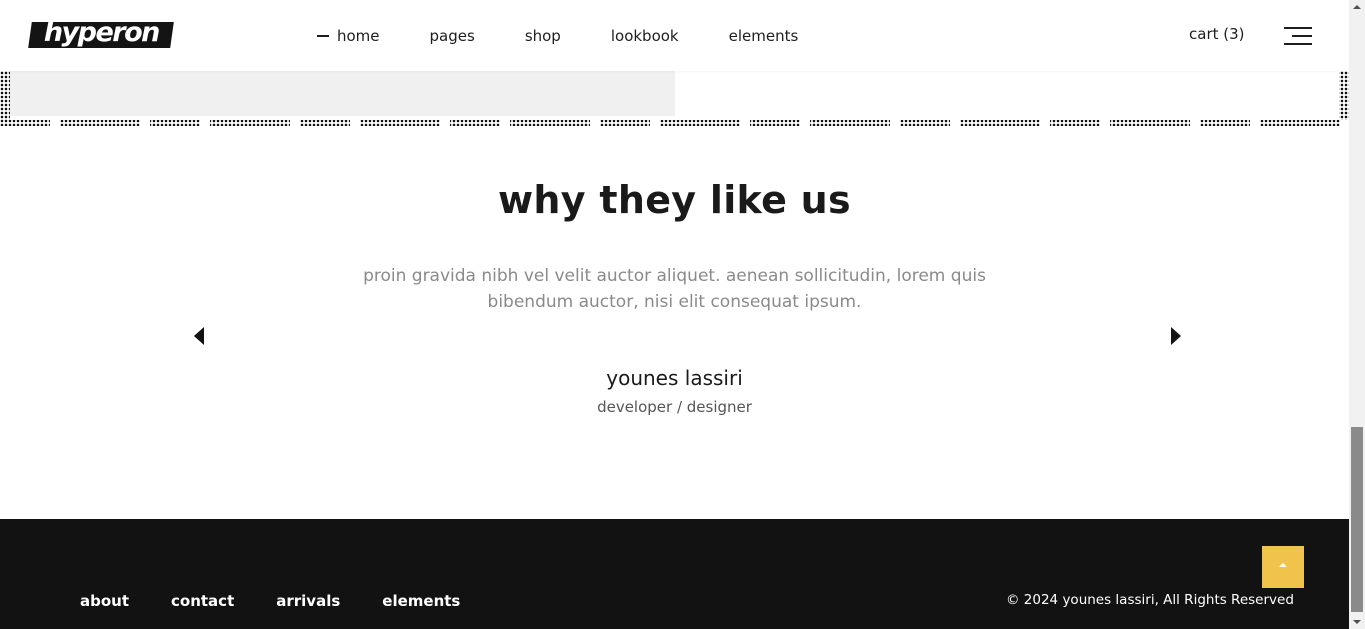 The image size is (1365, 629). I want to click on cart-link: cart (3), so click(1217, 34).